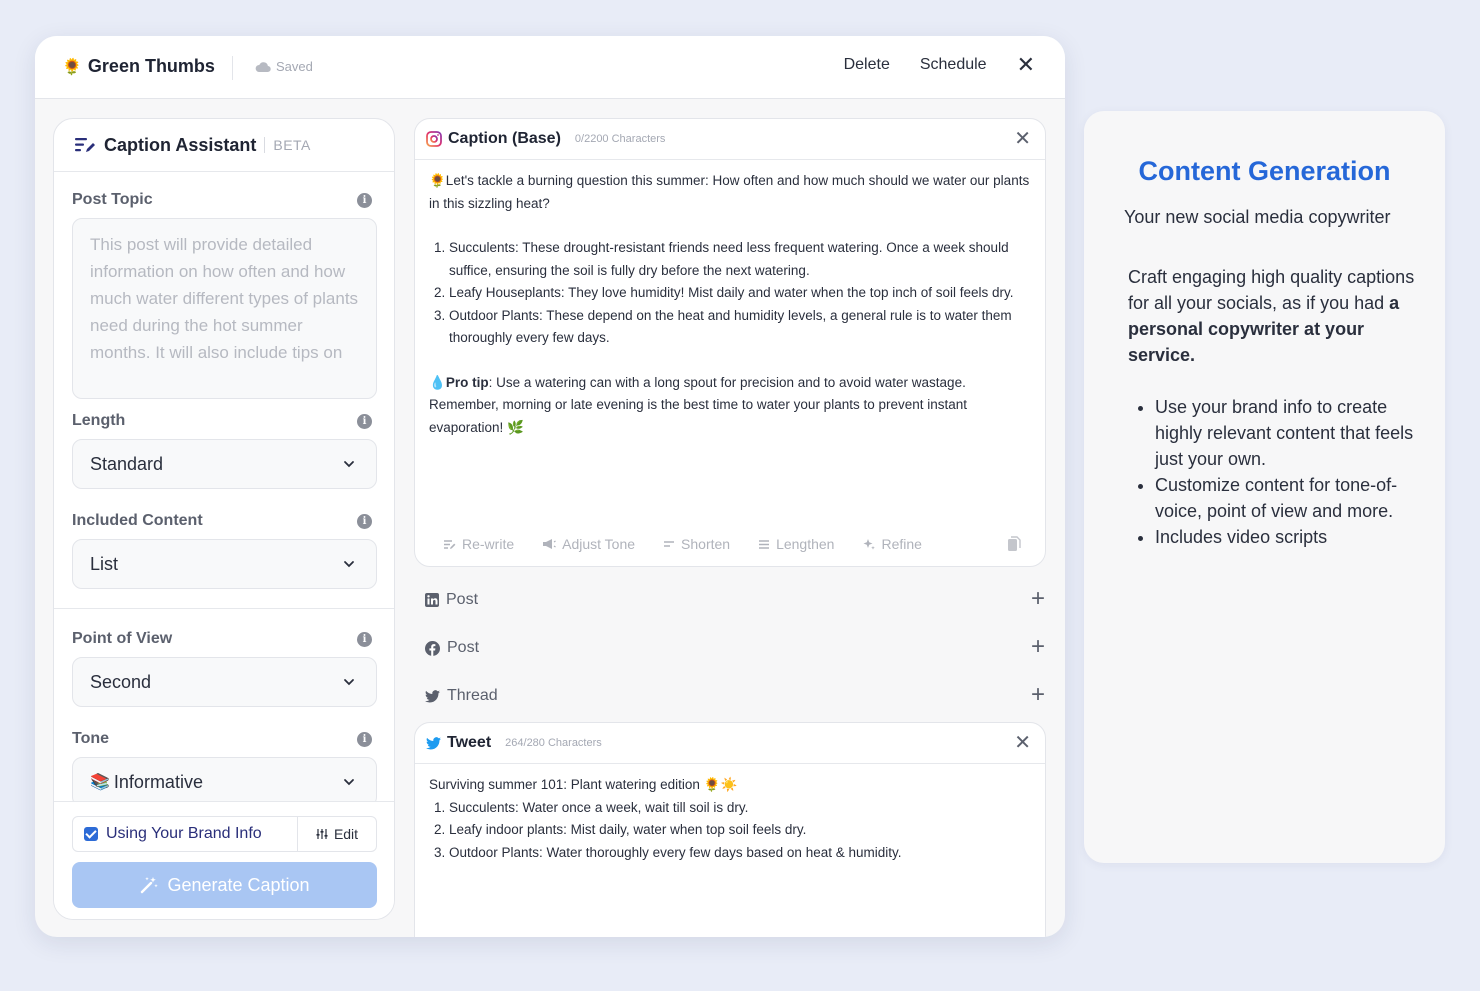  What do you see at coordinates (953, 65) in the screenshot?
I see `schedule-button: Schedule` at bounding box center [953, 65].